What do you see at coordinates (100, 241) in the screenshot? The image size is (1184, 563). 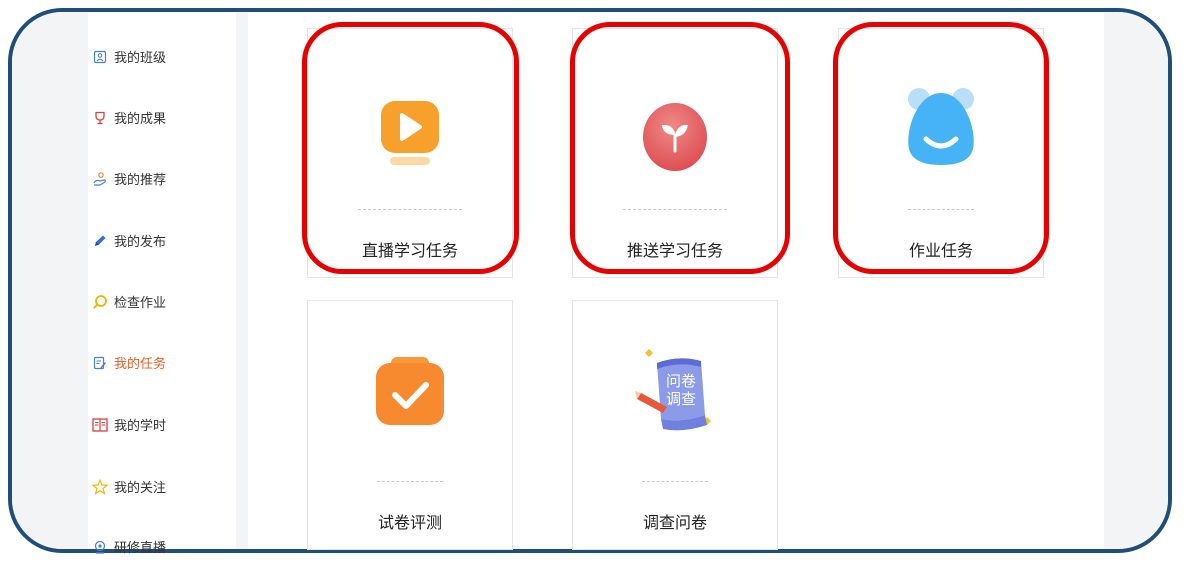 I see `publish-icon` at bounding box center [100, 241].